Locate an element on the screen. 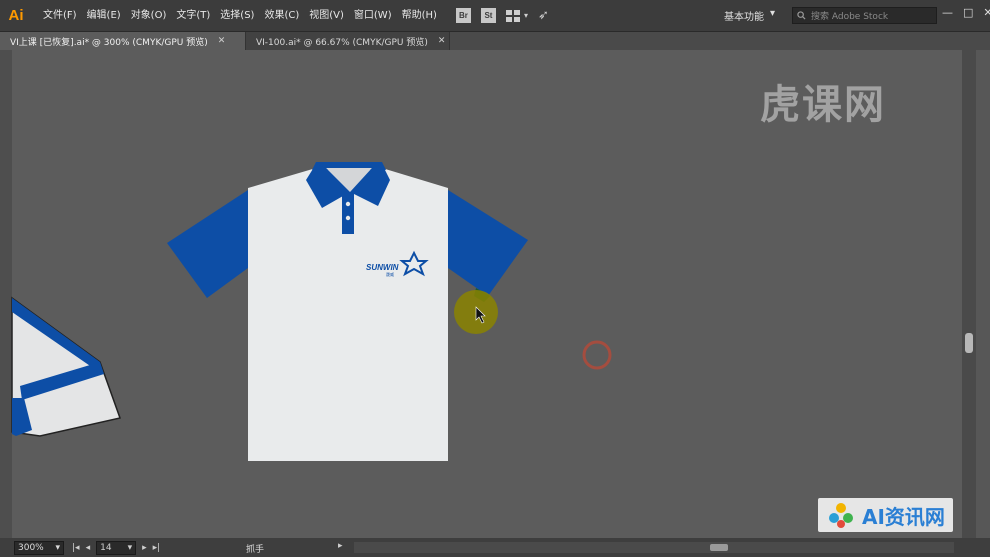  ai-news-logo-icon is located at coordinates (841, 515).